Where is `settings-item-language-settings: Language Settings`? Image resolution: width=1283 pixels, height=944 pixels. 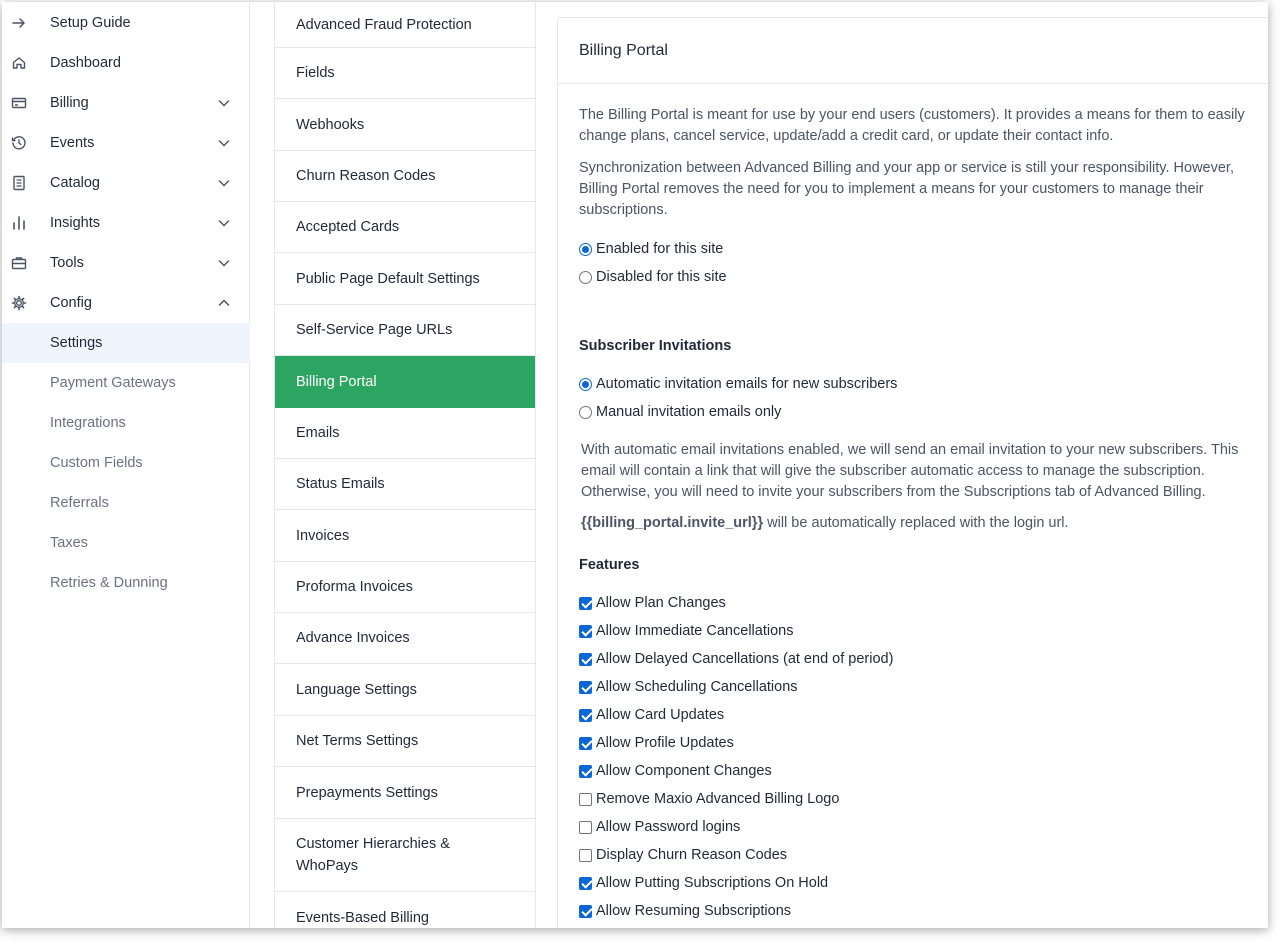
settings-item-language-settings: Language Settings is located at coordinates (405, 690).